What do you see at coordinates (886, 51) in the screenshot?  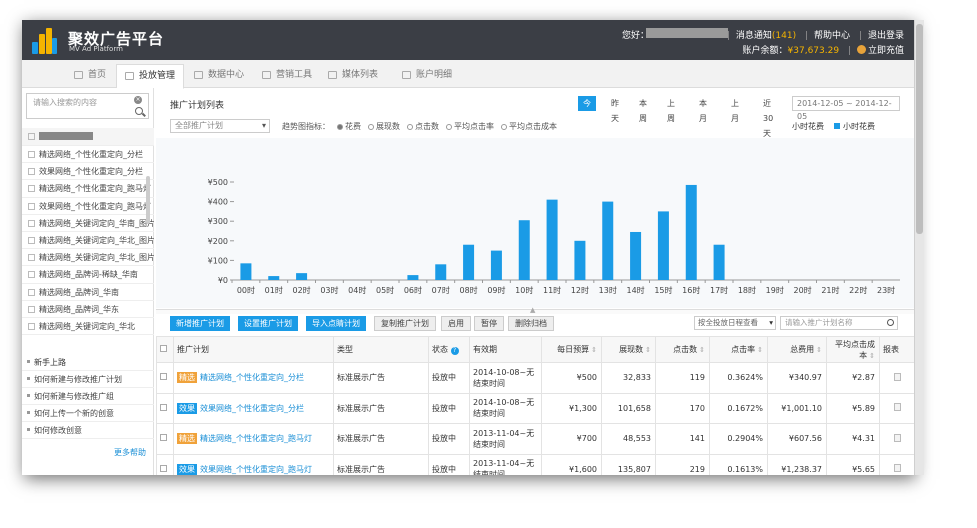 I see `recharge-link: 立即充值` at bounding box center [886, 51].